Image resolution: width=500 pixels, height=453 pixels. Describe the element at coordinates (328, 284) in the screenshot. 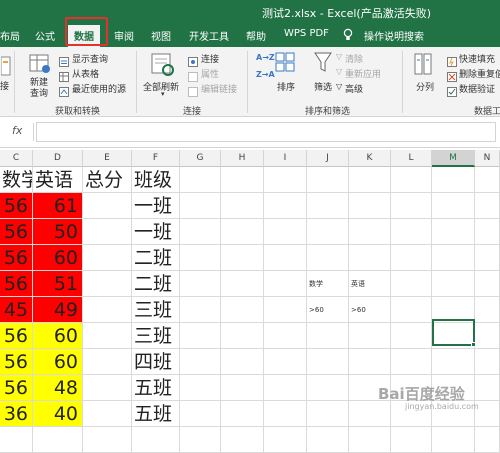

I see `criteria-header-math: 数学` at that location.